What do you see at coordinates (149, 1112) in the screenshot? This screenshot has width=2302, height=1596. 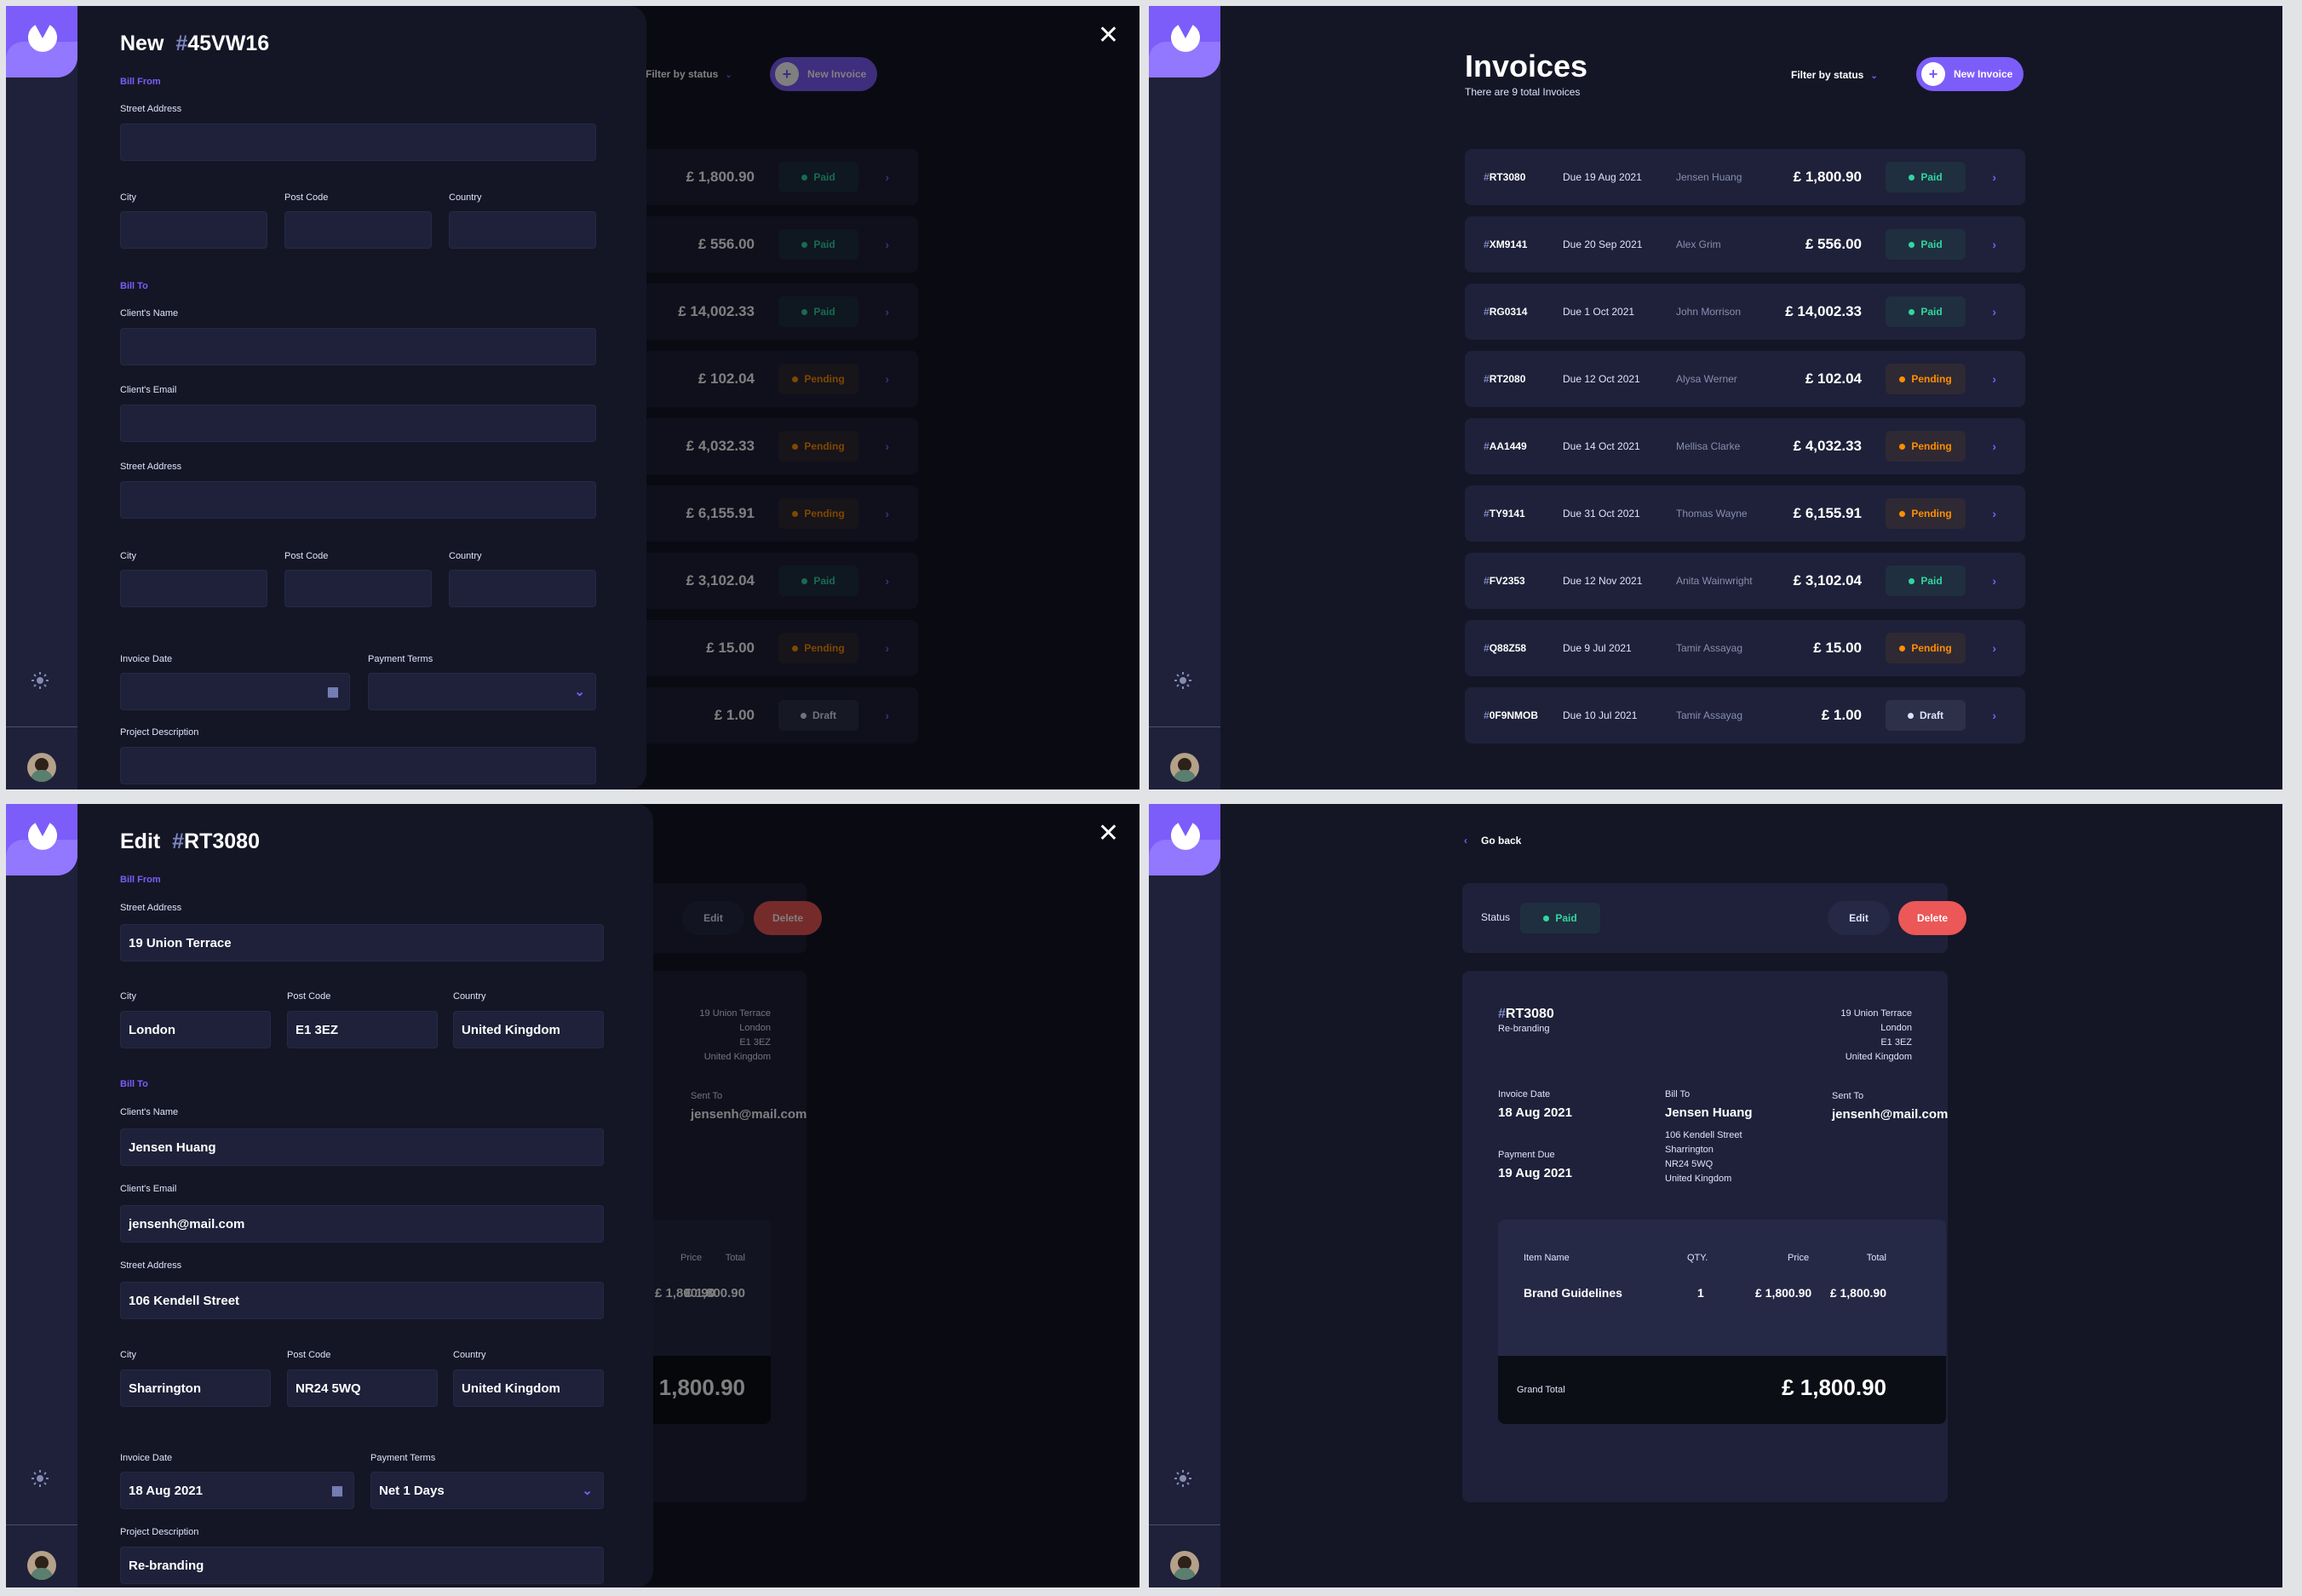 I see `client-name-label: Client's Name` at bounding box center [149, 1112].